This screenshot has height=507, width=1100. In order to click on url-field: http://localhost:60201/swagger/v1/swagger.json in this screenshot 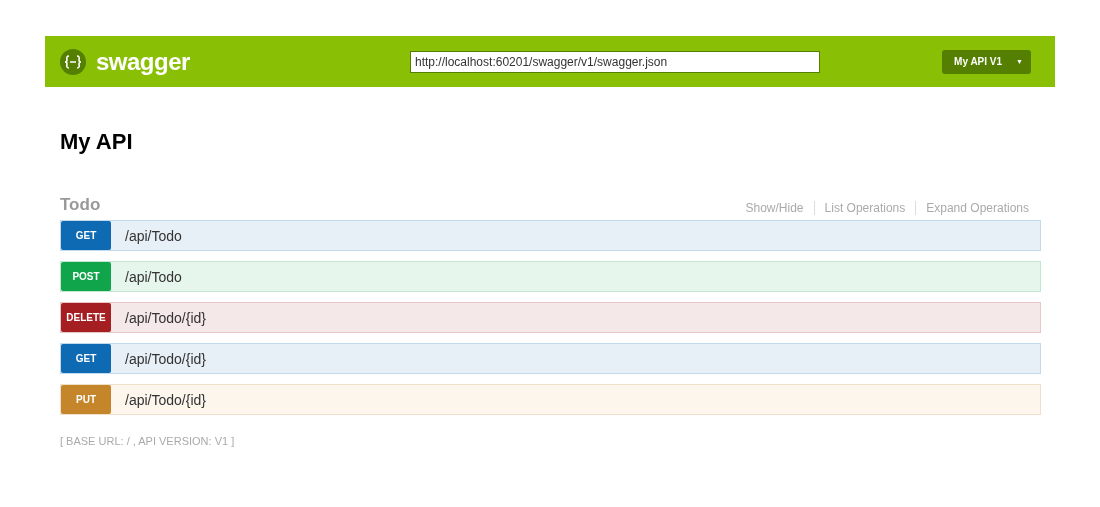, I will do `click(615, 61)`.